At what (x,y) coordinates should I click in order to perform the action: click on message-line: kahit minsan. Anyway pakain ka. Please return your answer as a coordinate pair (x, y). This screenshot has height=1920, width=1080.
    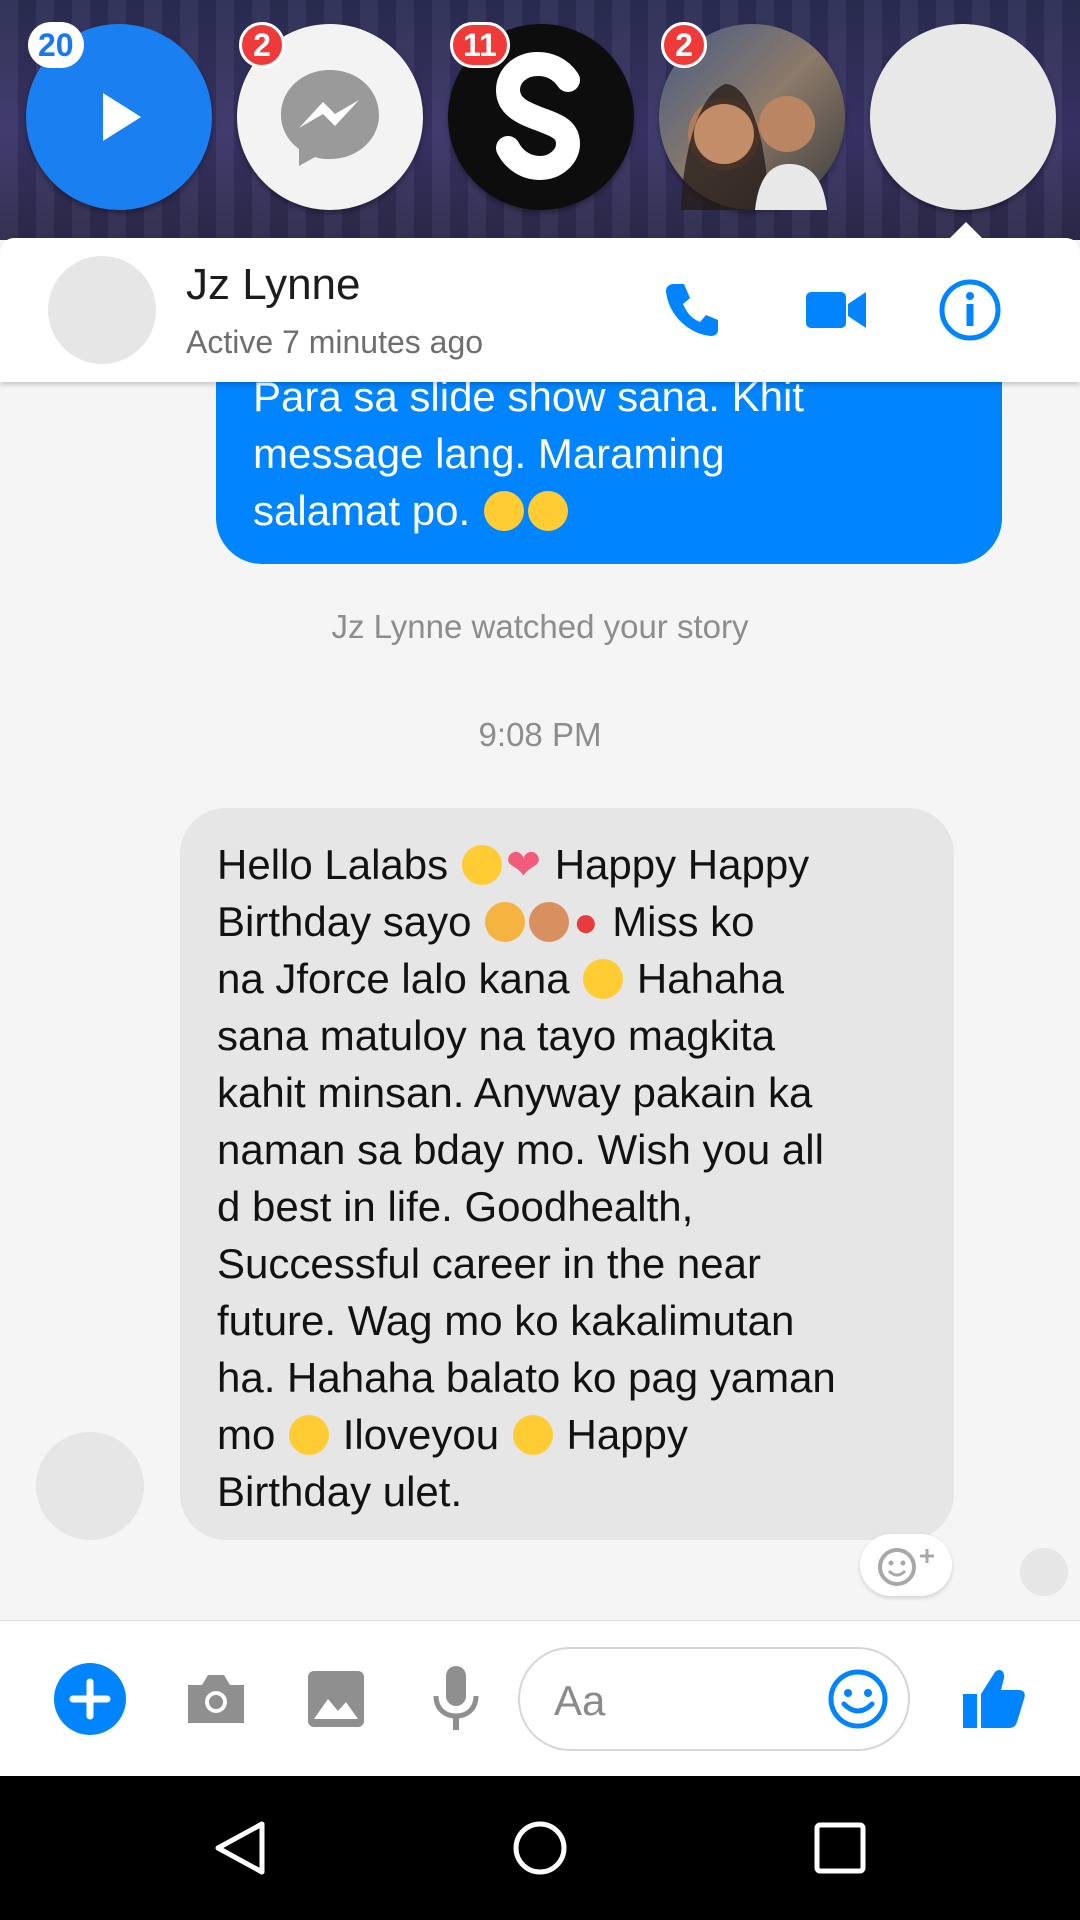
    Looking at the image, I should click on (515, 1092).